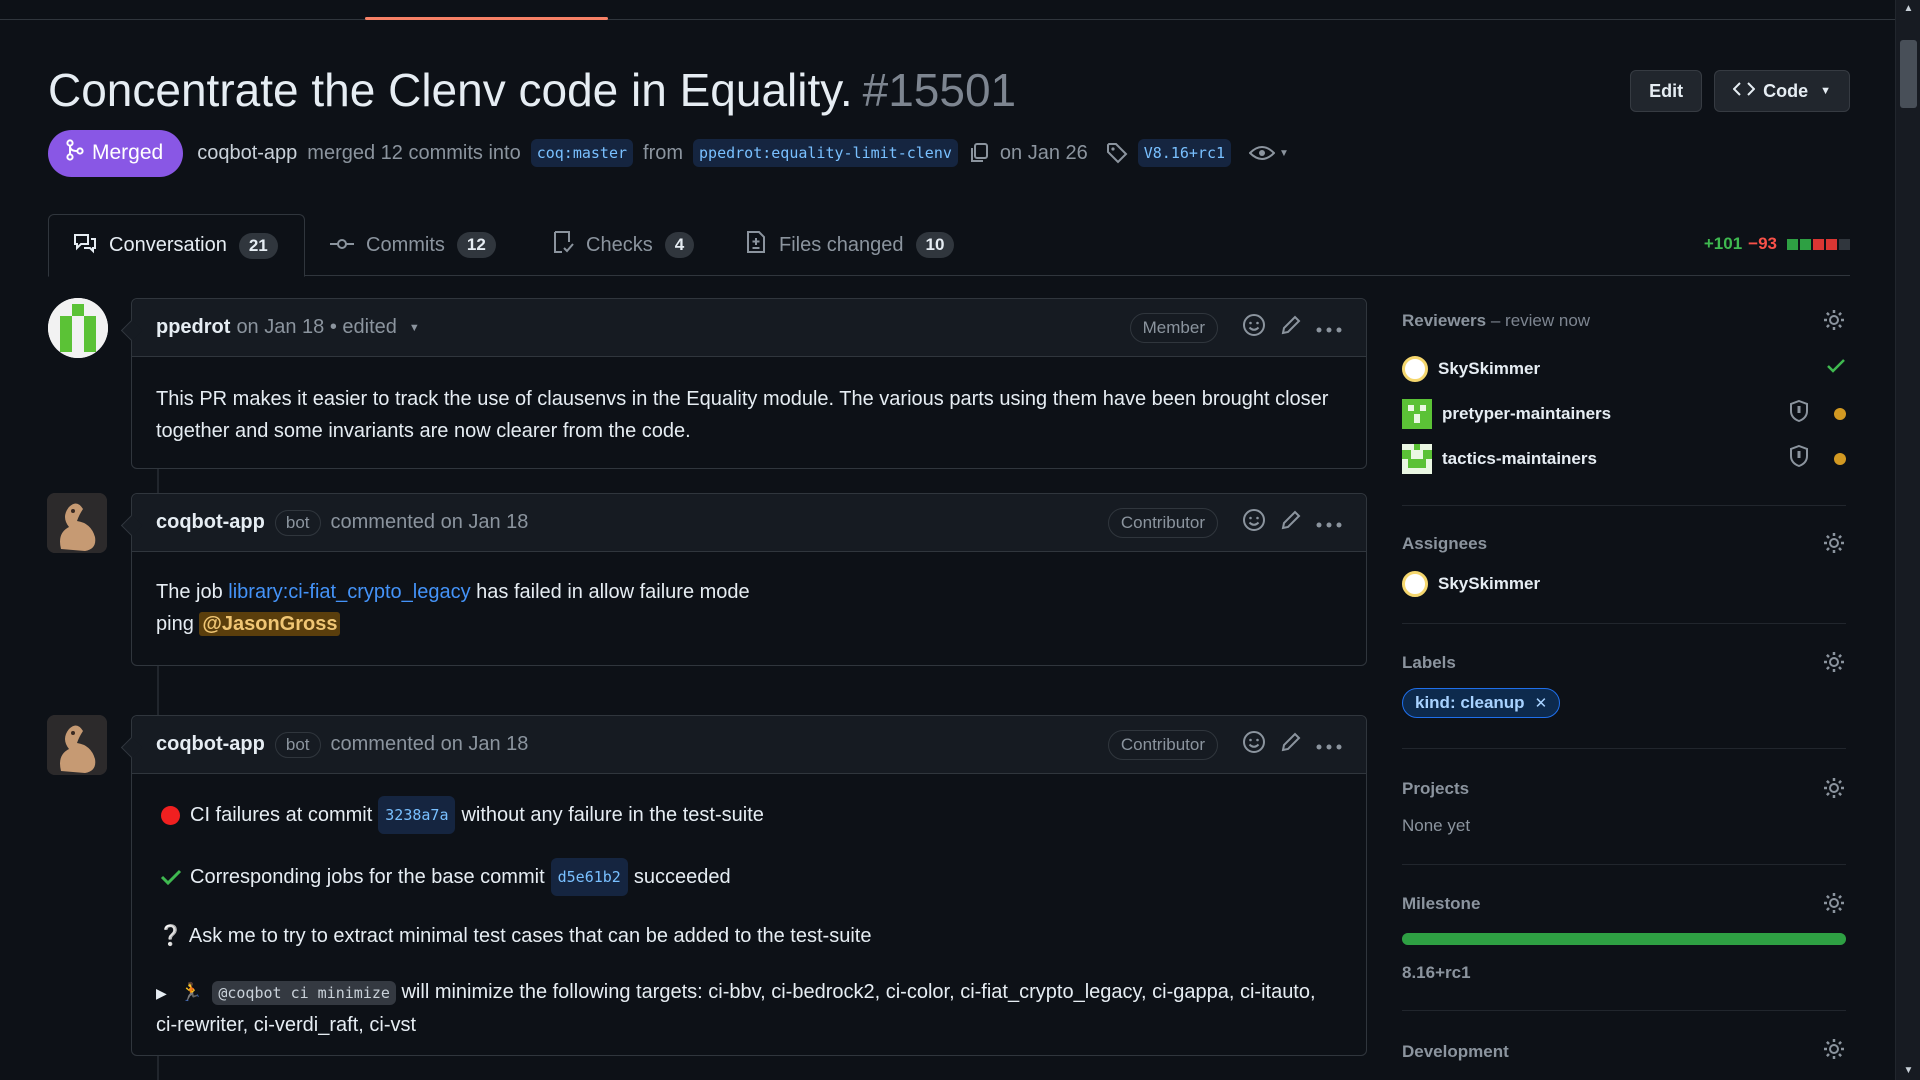 Image resolution: width=1920 pixels, height=1080 pixels. What do you see at coordinates (1489, 369) in the screenshot?
I see `reviewer-name: SkySkimmer` at bounding box center [1489, 369].